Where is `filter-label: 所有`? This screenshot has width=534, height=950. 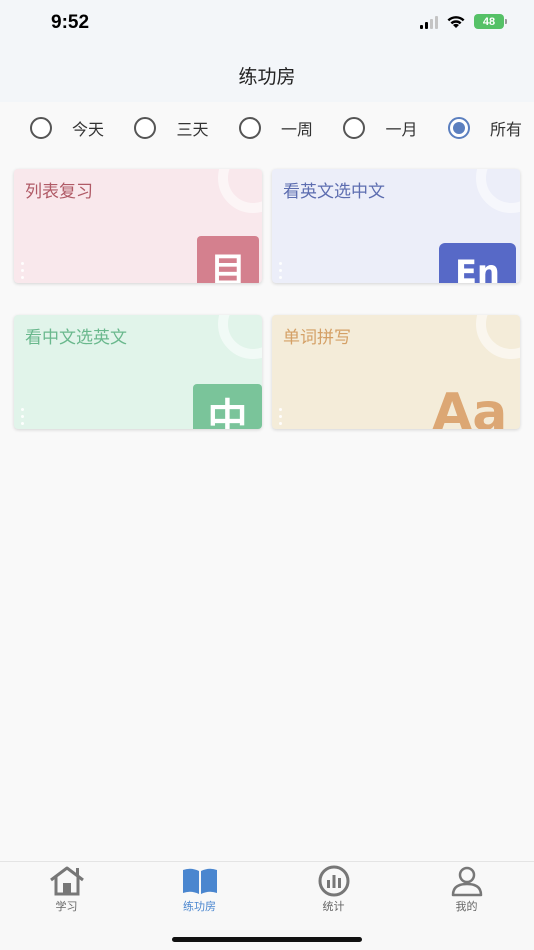
filter-label: 所有 is located at coordinates (505, 129).